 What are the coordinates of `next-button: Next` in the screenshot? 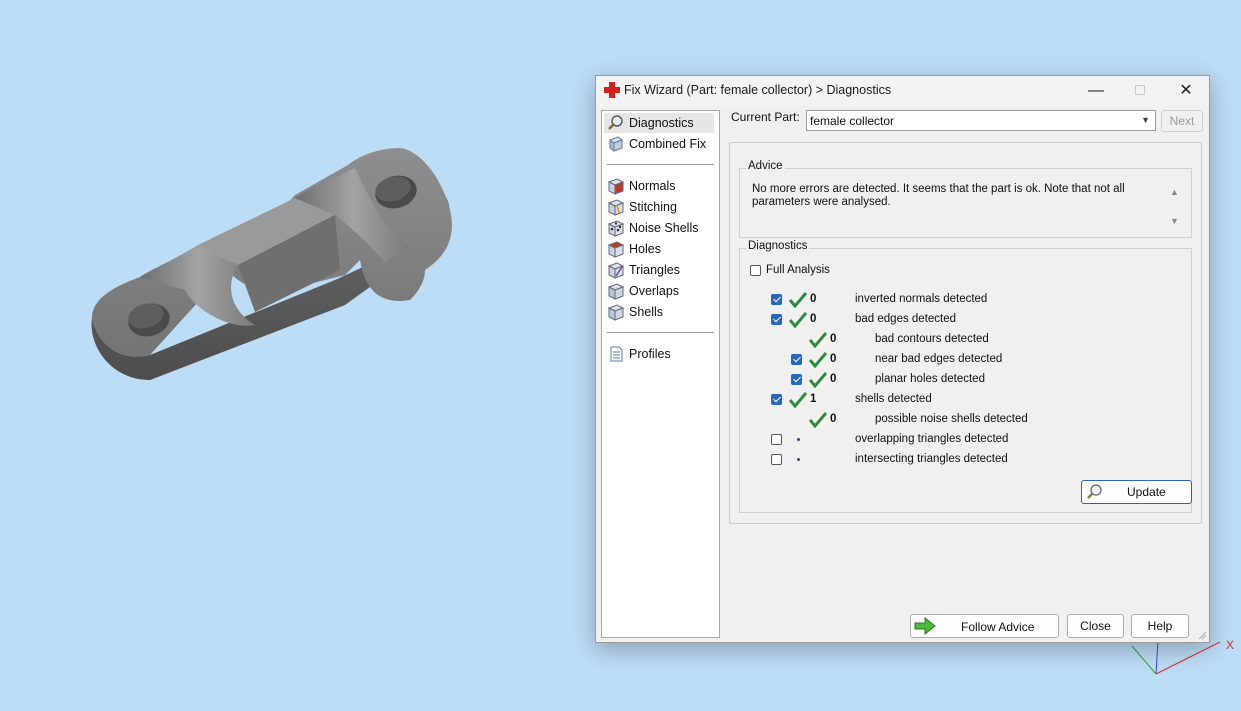 It's located at (1182, 121).